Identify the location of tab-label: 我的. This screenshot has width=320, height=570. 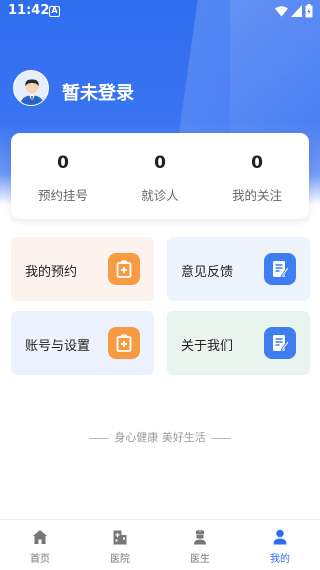
(280, 559).